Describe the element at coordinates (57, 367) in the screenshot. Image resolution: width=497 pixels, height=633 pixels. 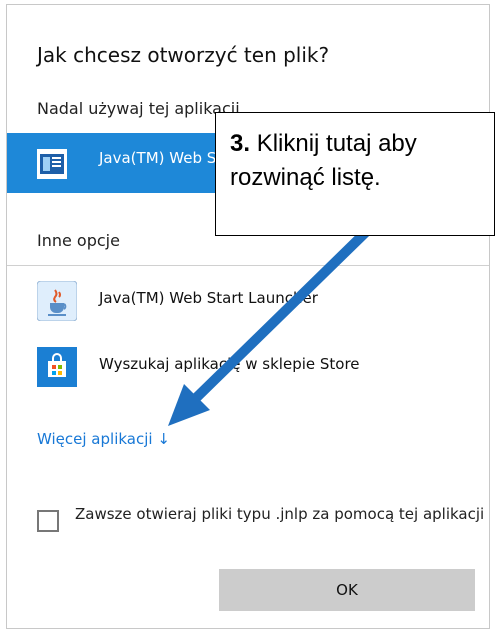
I see `store-icon` at that location.